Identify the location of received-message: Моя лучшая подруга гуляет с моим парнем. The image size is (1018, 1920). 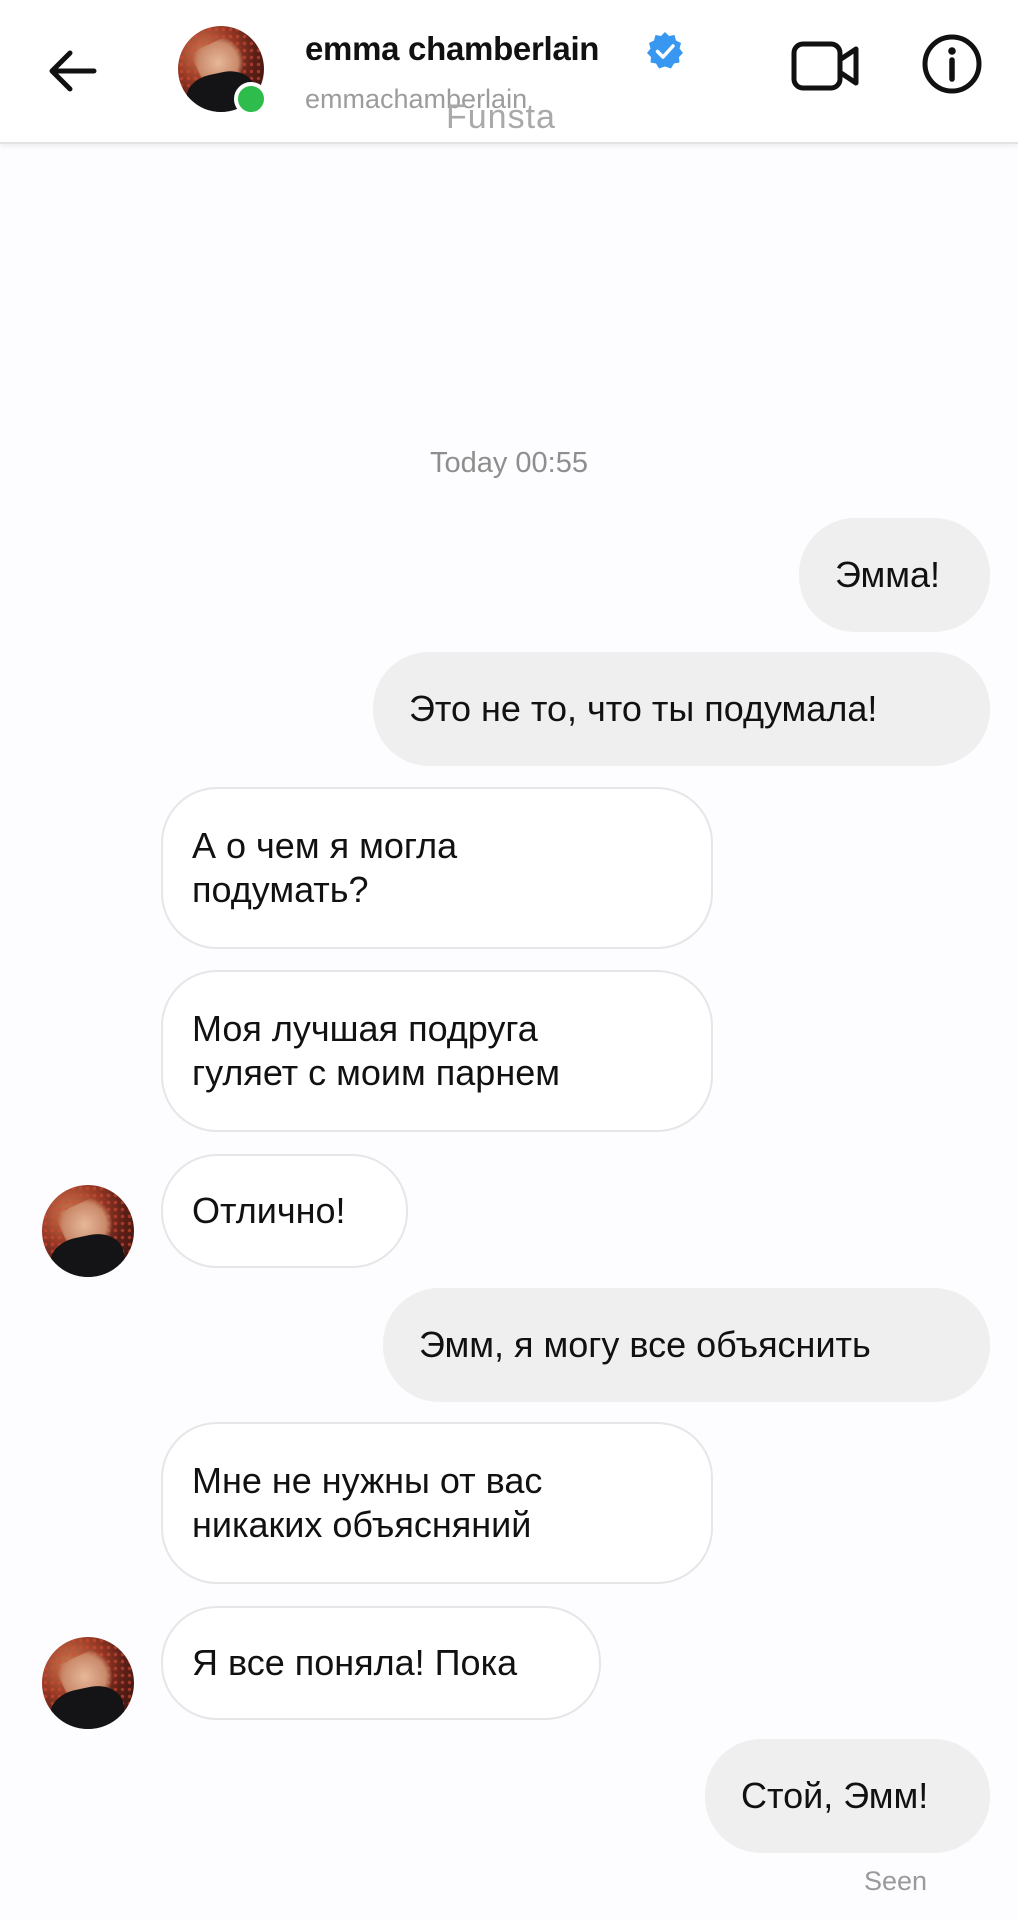
(437, 1051).